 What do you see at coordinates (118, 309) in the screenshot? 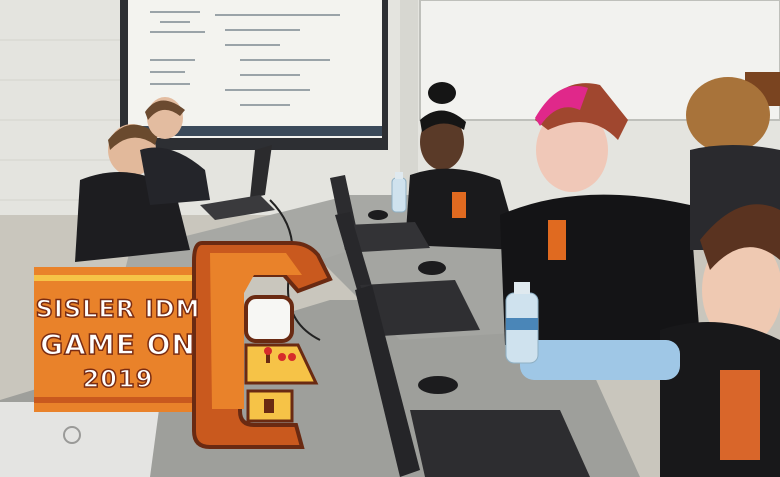
I see `logo-line-1: SISLER IDM` at bounding box center [118, 309].